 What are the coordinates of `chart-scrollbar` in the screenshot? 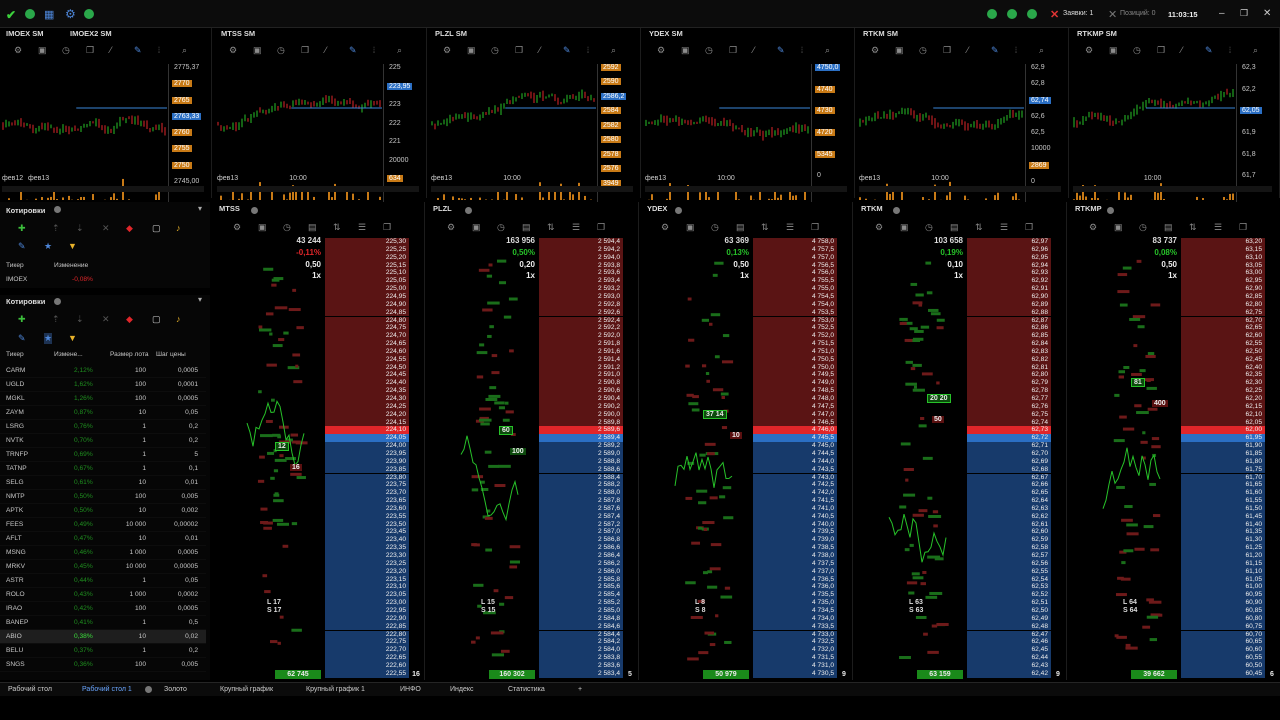 It's located at (532, 189).